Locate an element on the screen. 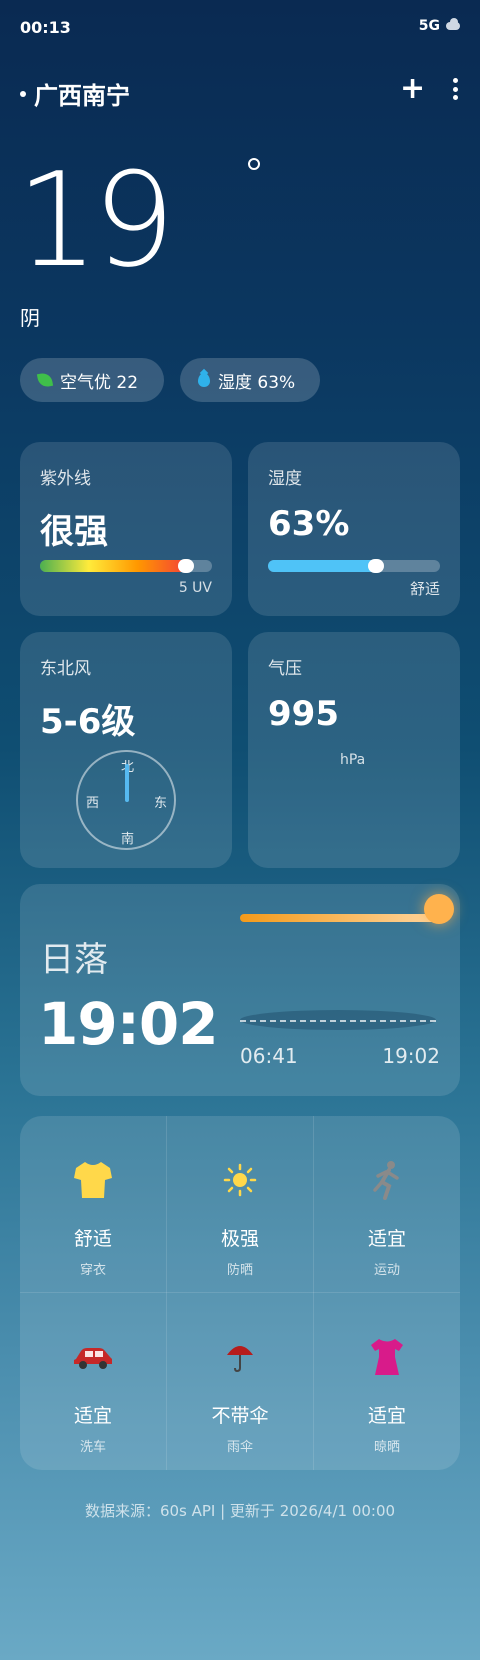  location-title: 广西南宁 is located at coordinates (75, 93).